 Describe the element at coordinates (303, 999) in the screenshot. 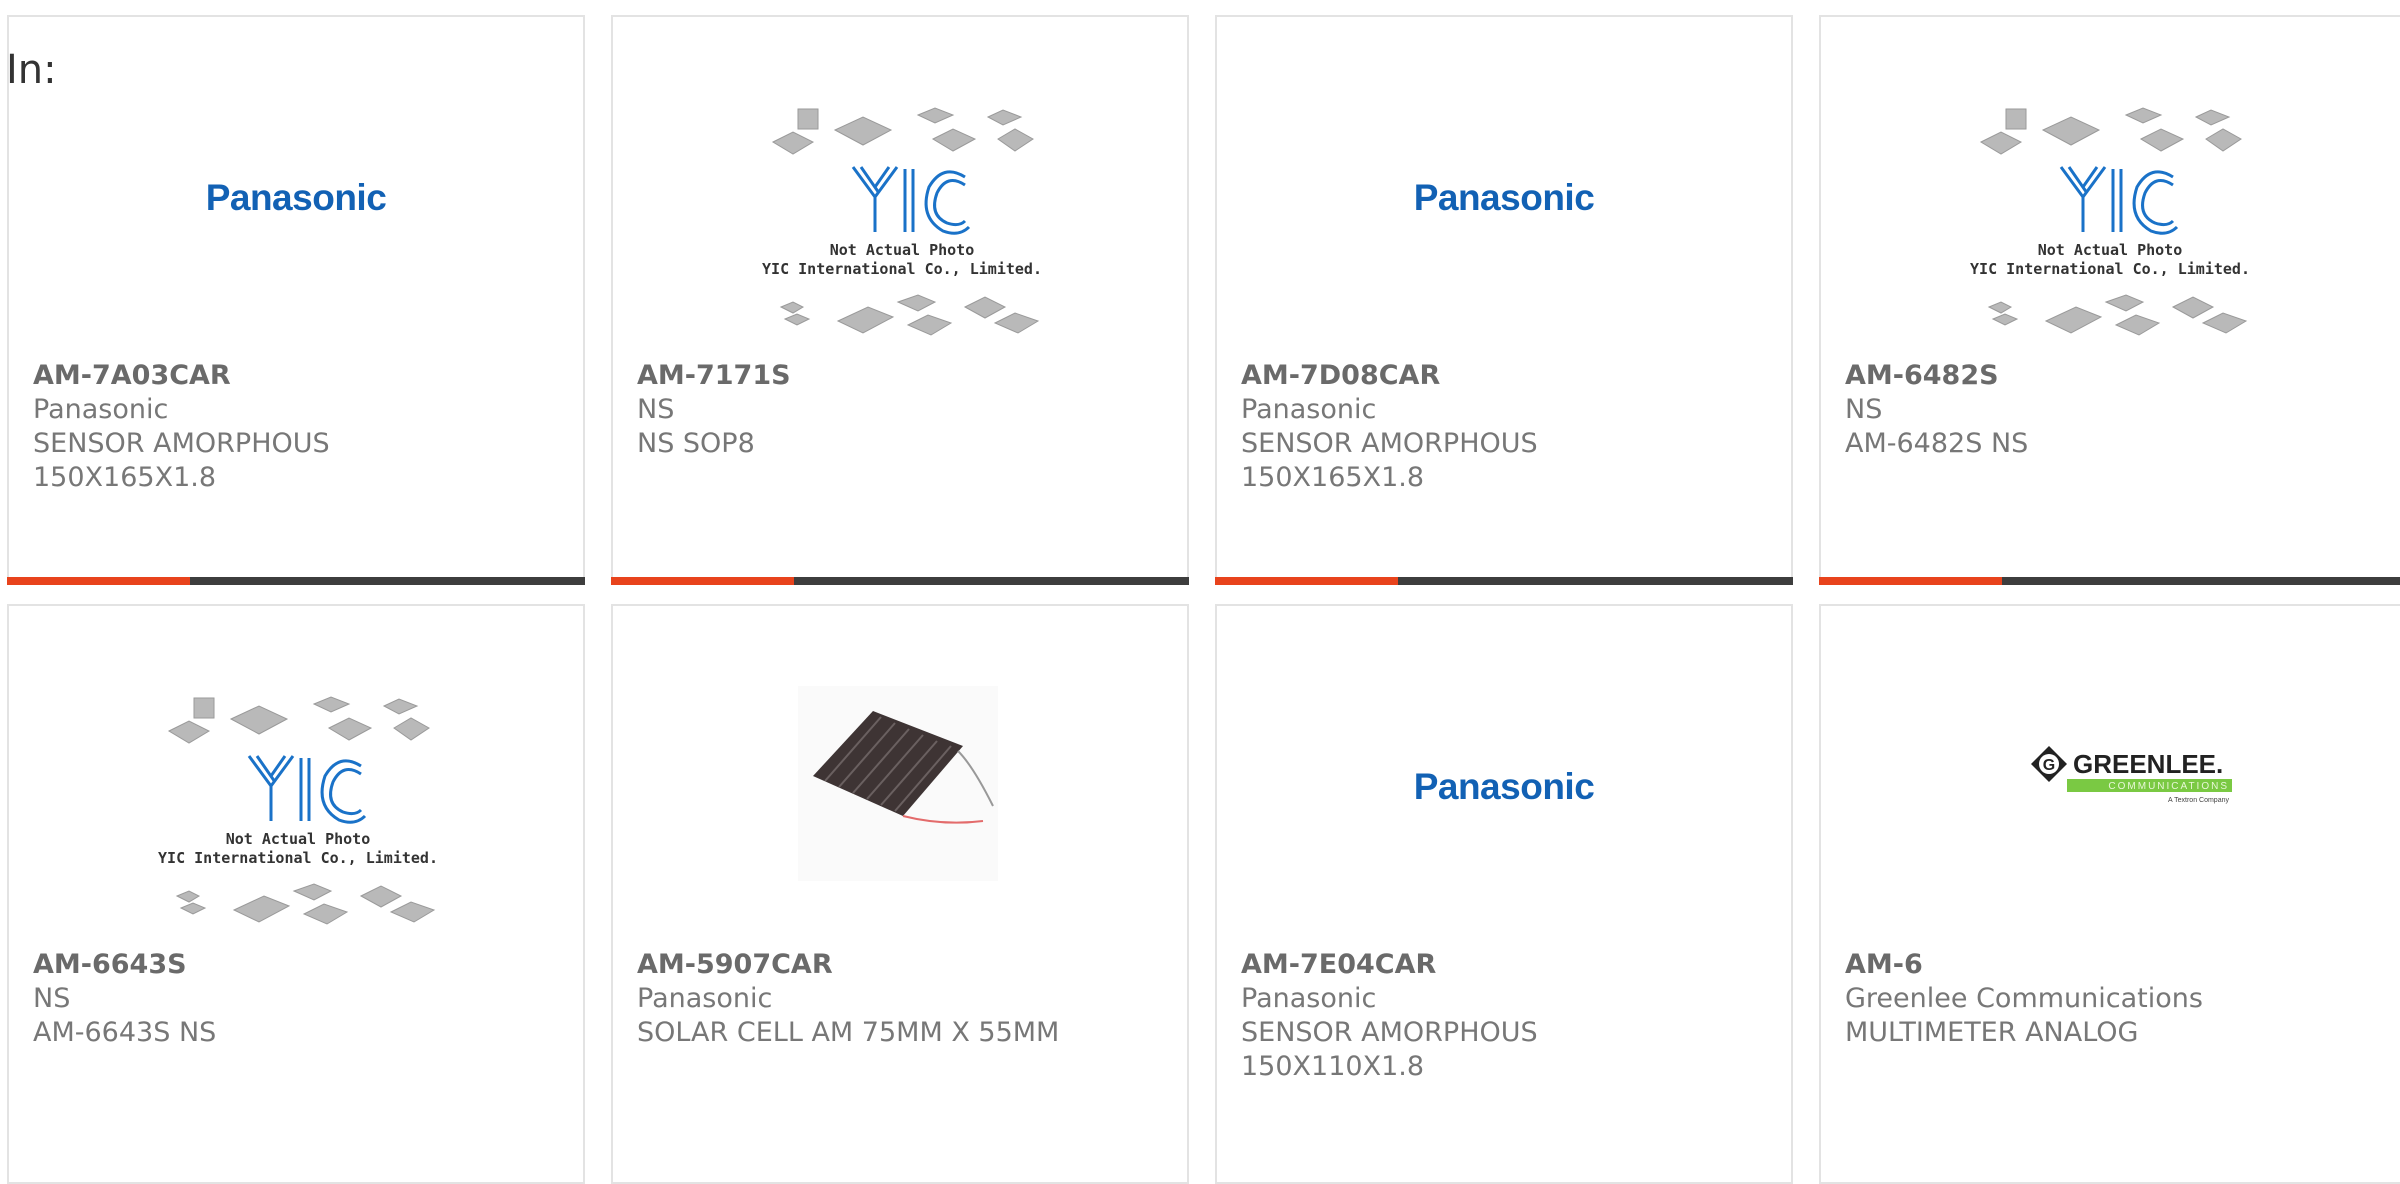

I see `product-info: AM-6643S NS AM-6643S NS` at that location.